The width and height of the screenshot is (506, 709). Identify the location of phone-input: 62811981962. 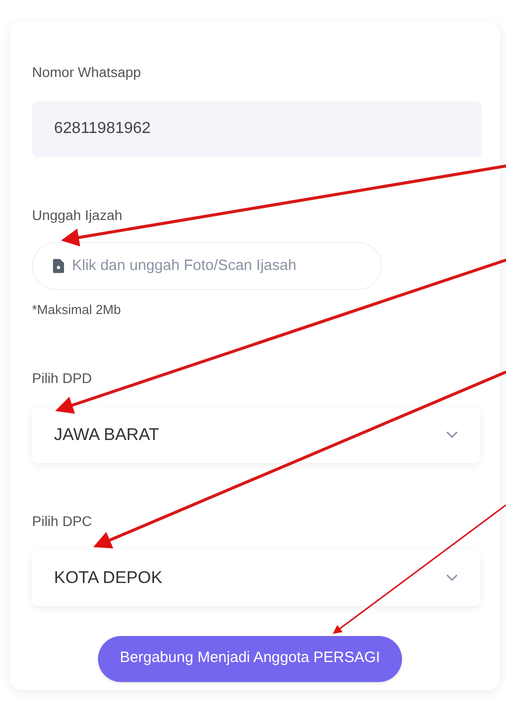
(257, 129).